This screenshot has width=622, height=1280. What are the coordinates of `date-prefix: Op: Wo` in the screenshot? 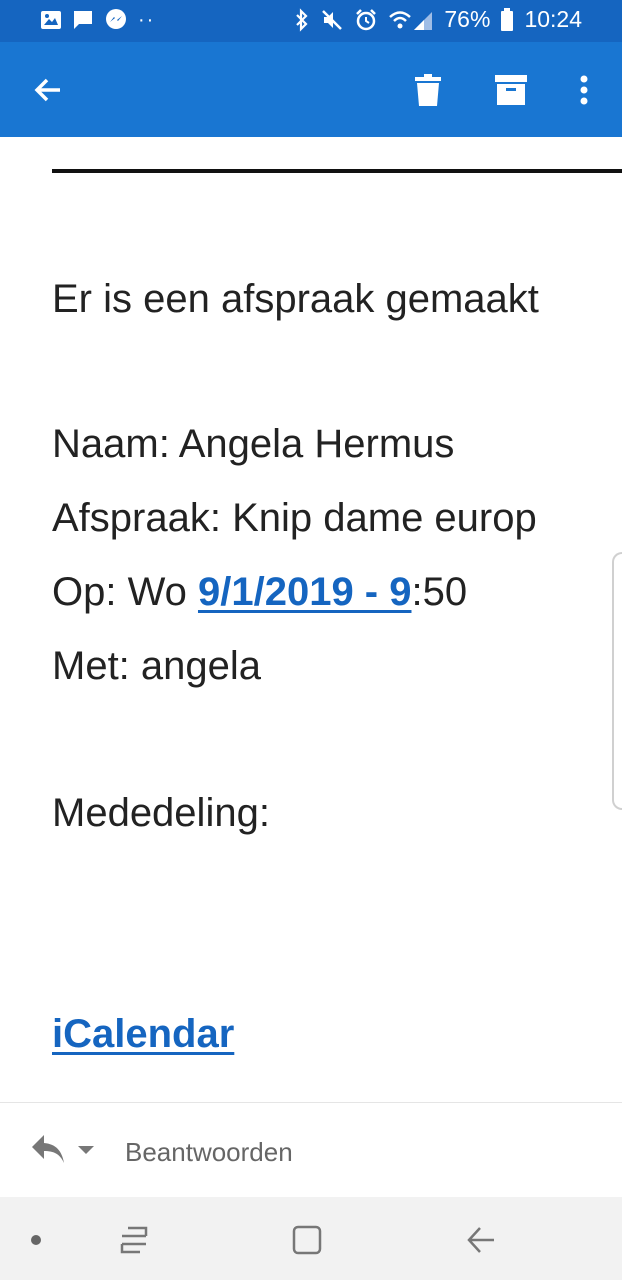 It's located at (125, 592).